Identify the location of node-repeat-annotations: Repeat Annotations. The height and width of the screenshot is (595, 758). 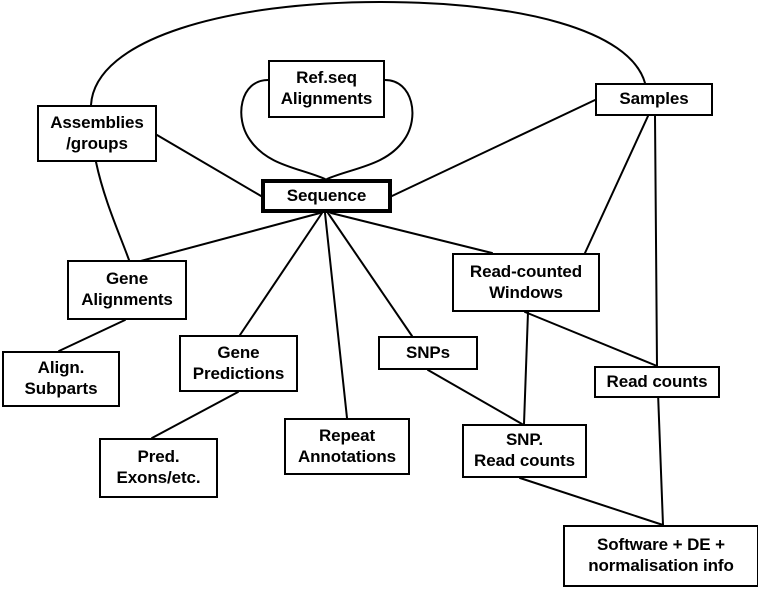
(347, 446).